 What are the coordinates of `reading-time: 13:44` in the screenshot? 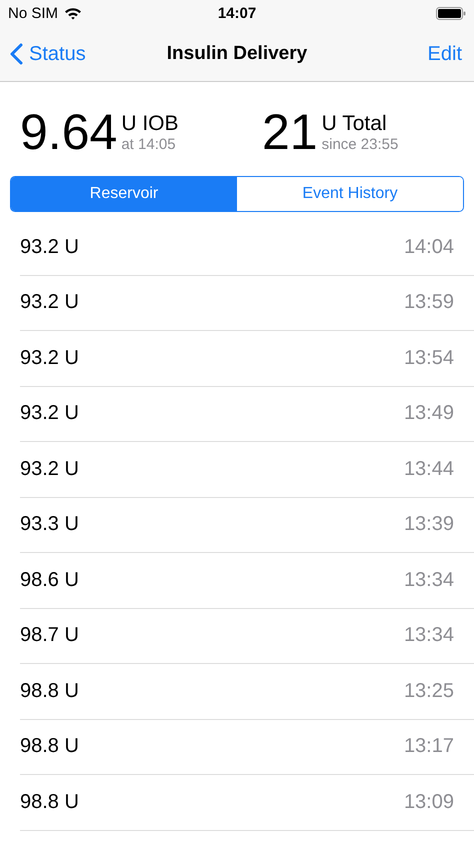 It's located at (429, 469).